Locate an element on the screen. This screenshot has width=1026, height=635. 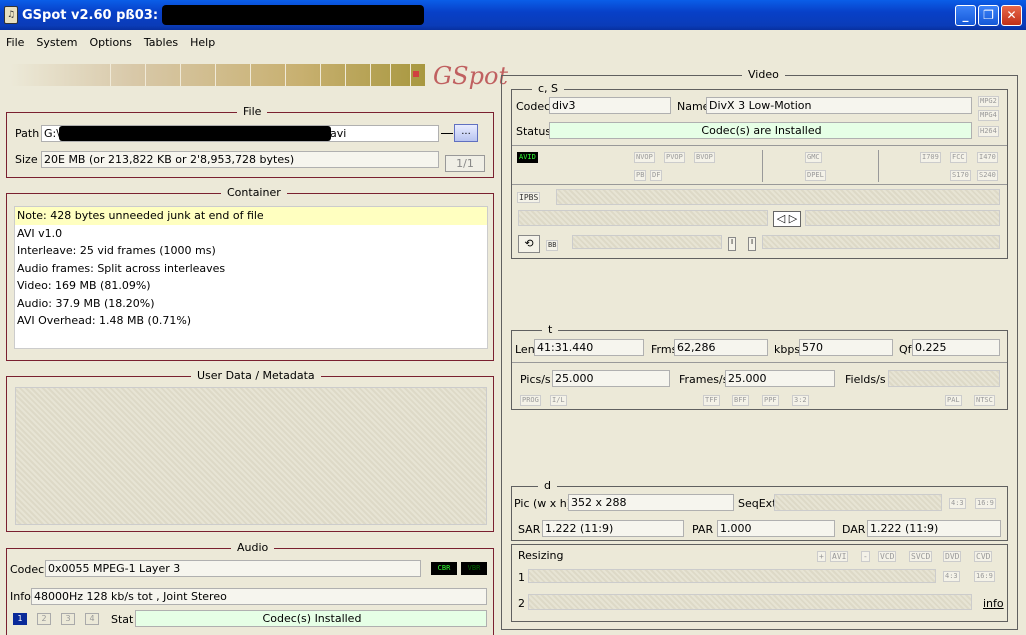
audio-info-label: Info is located at coordinates (20, 596).